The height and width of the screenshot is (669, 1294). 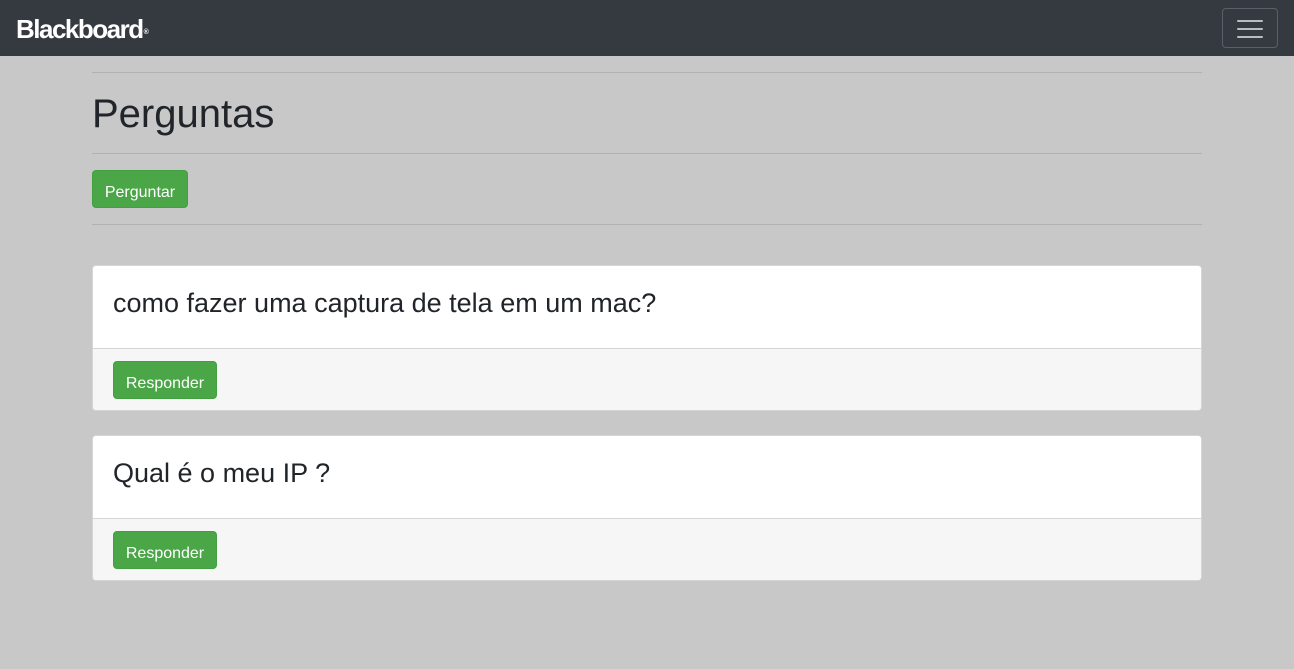 I want to click on navbar-toggler-button, so click(x=1250, y=28).